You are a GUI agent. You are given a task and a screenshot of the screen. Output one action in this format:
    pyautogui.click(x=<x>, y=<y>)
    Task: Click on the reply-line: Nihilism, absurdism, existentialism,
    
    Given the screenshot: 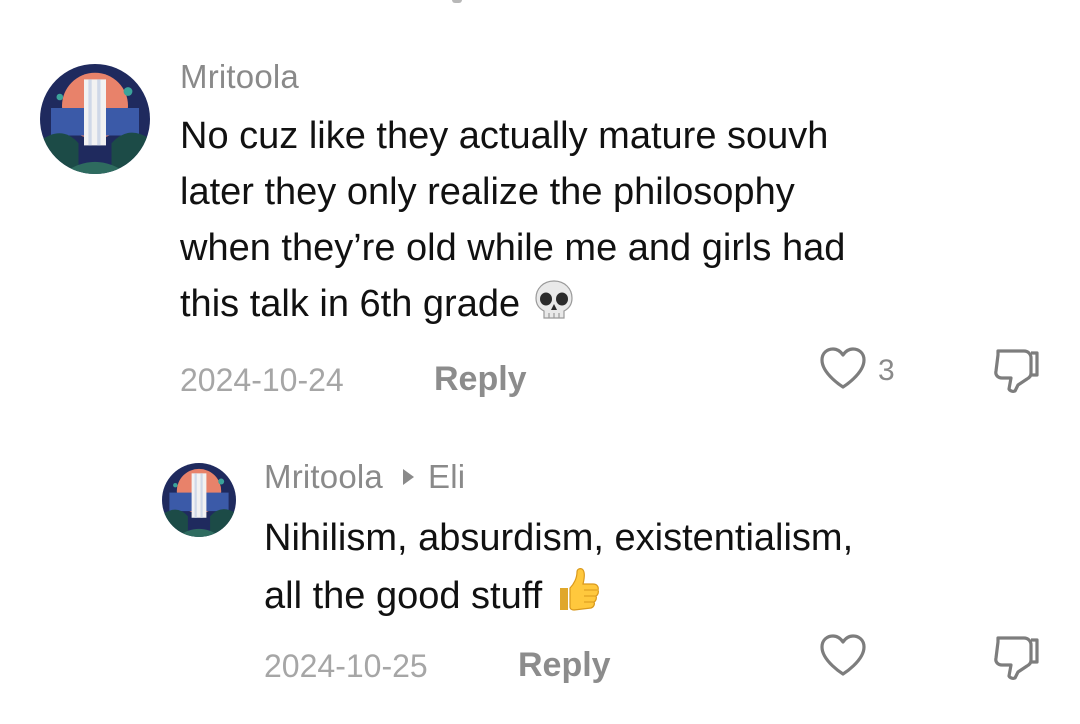 What is the action you would take?
    pyautogui.click(x=559, y=538)
    